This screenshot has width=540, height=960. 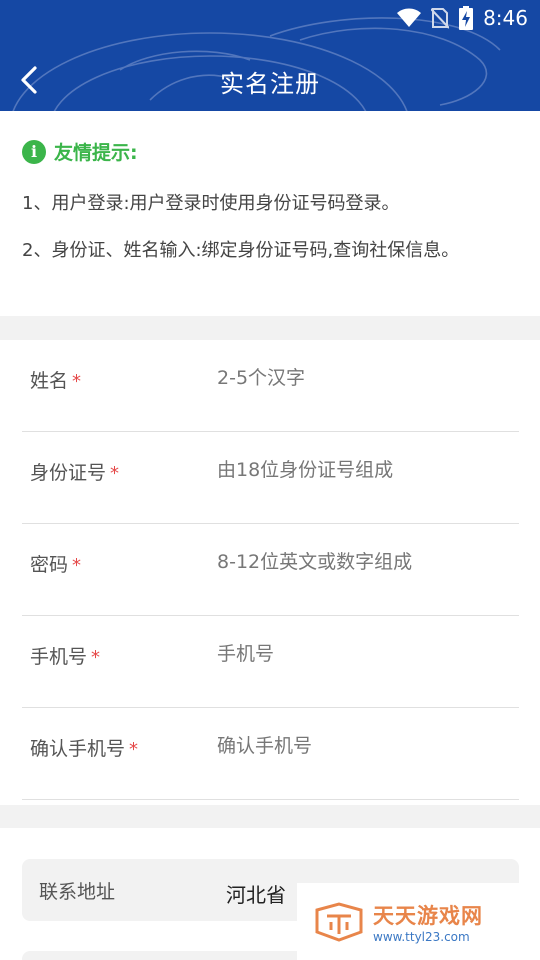 I want to click on field-row-id-number: 身份证号 *, so click(x=270, y=478).